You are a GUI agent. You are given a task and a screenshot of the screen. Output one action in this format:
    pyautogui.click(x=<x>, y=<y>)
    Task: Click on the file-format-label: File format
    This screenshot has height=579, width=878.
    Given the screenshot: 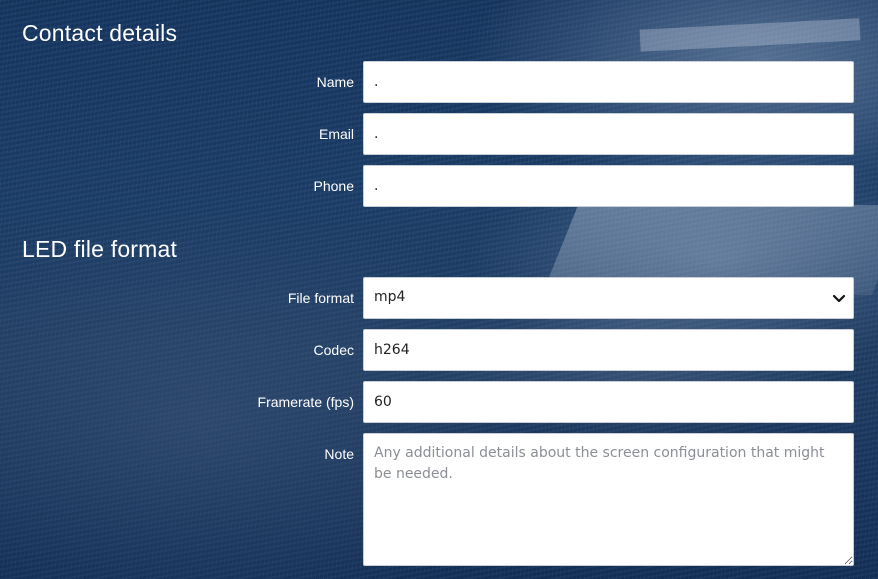 What is the action you would take?
    pyautogui.click(x=320, y=298)
    